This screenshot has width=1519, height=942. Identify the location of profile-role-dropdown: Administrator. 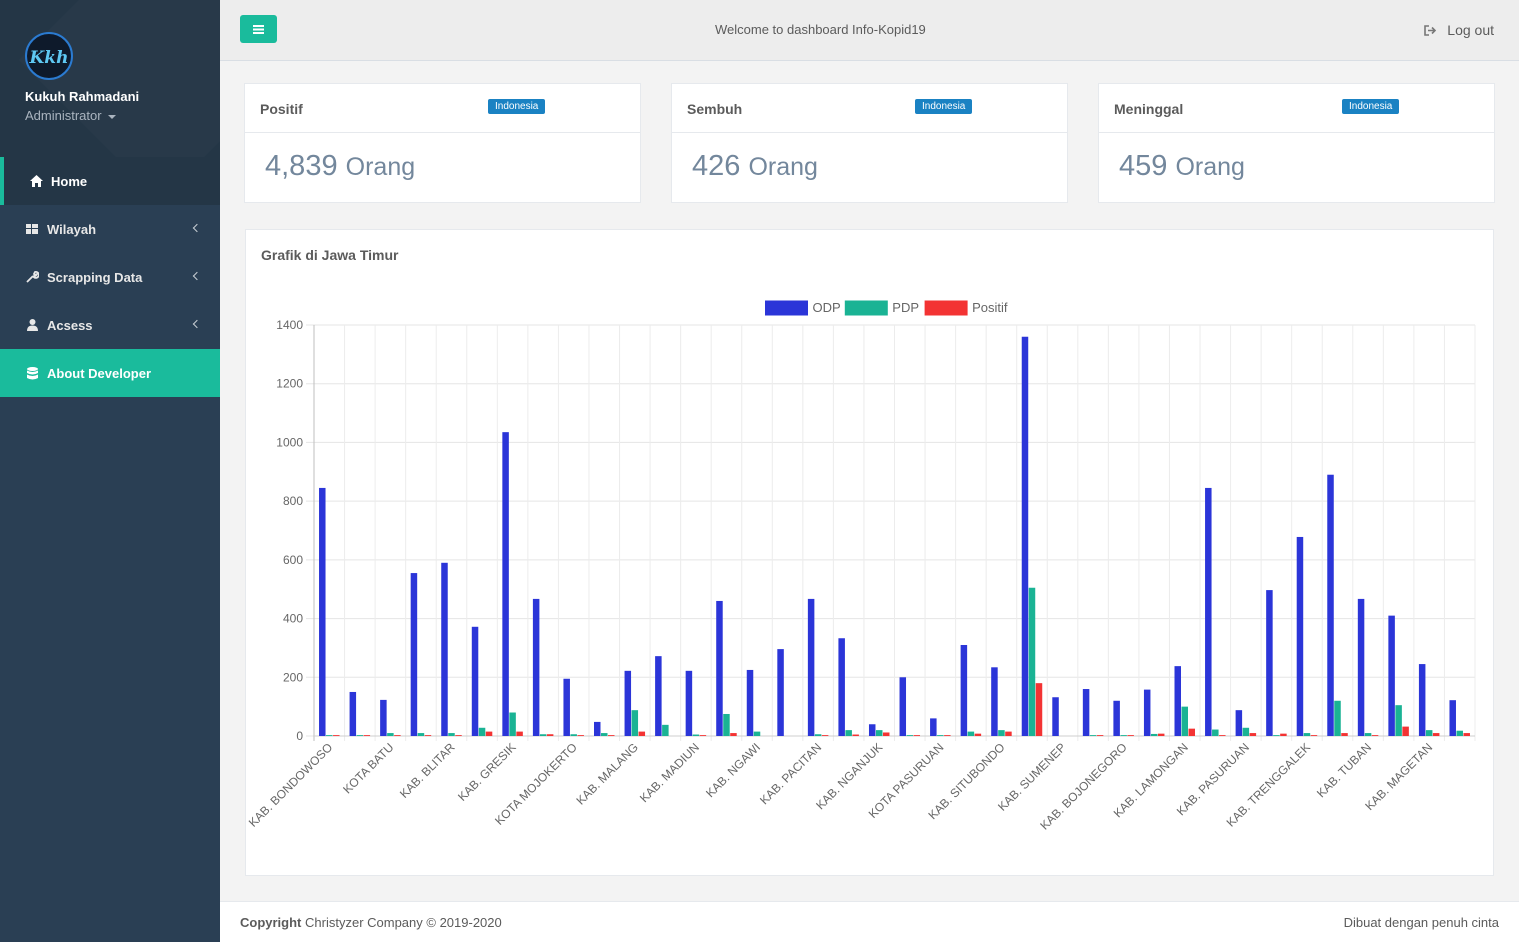
(70, 115).